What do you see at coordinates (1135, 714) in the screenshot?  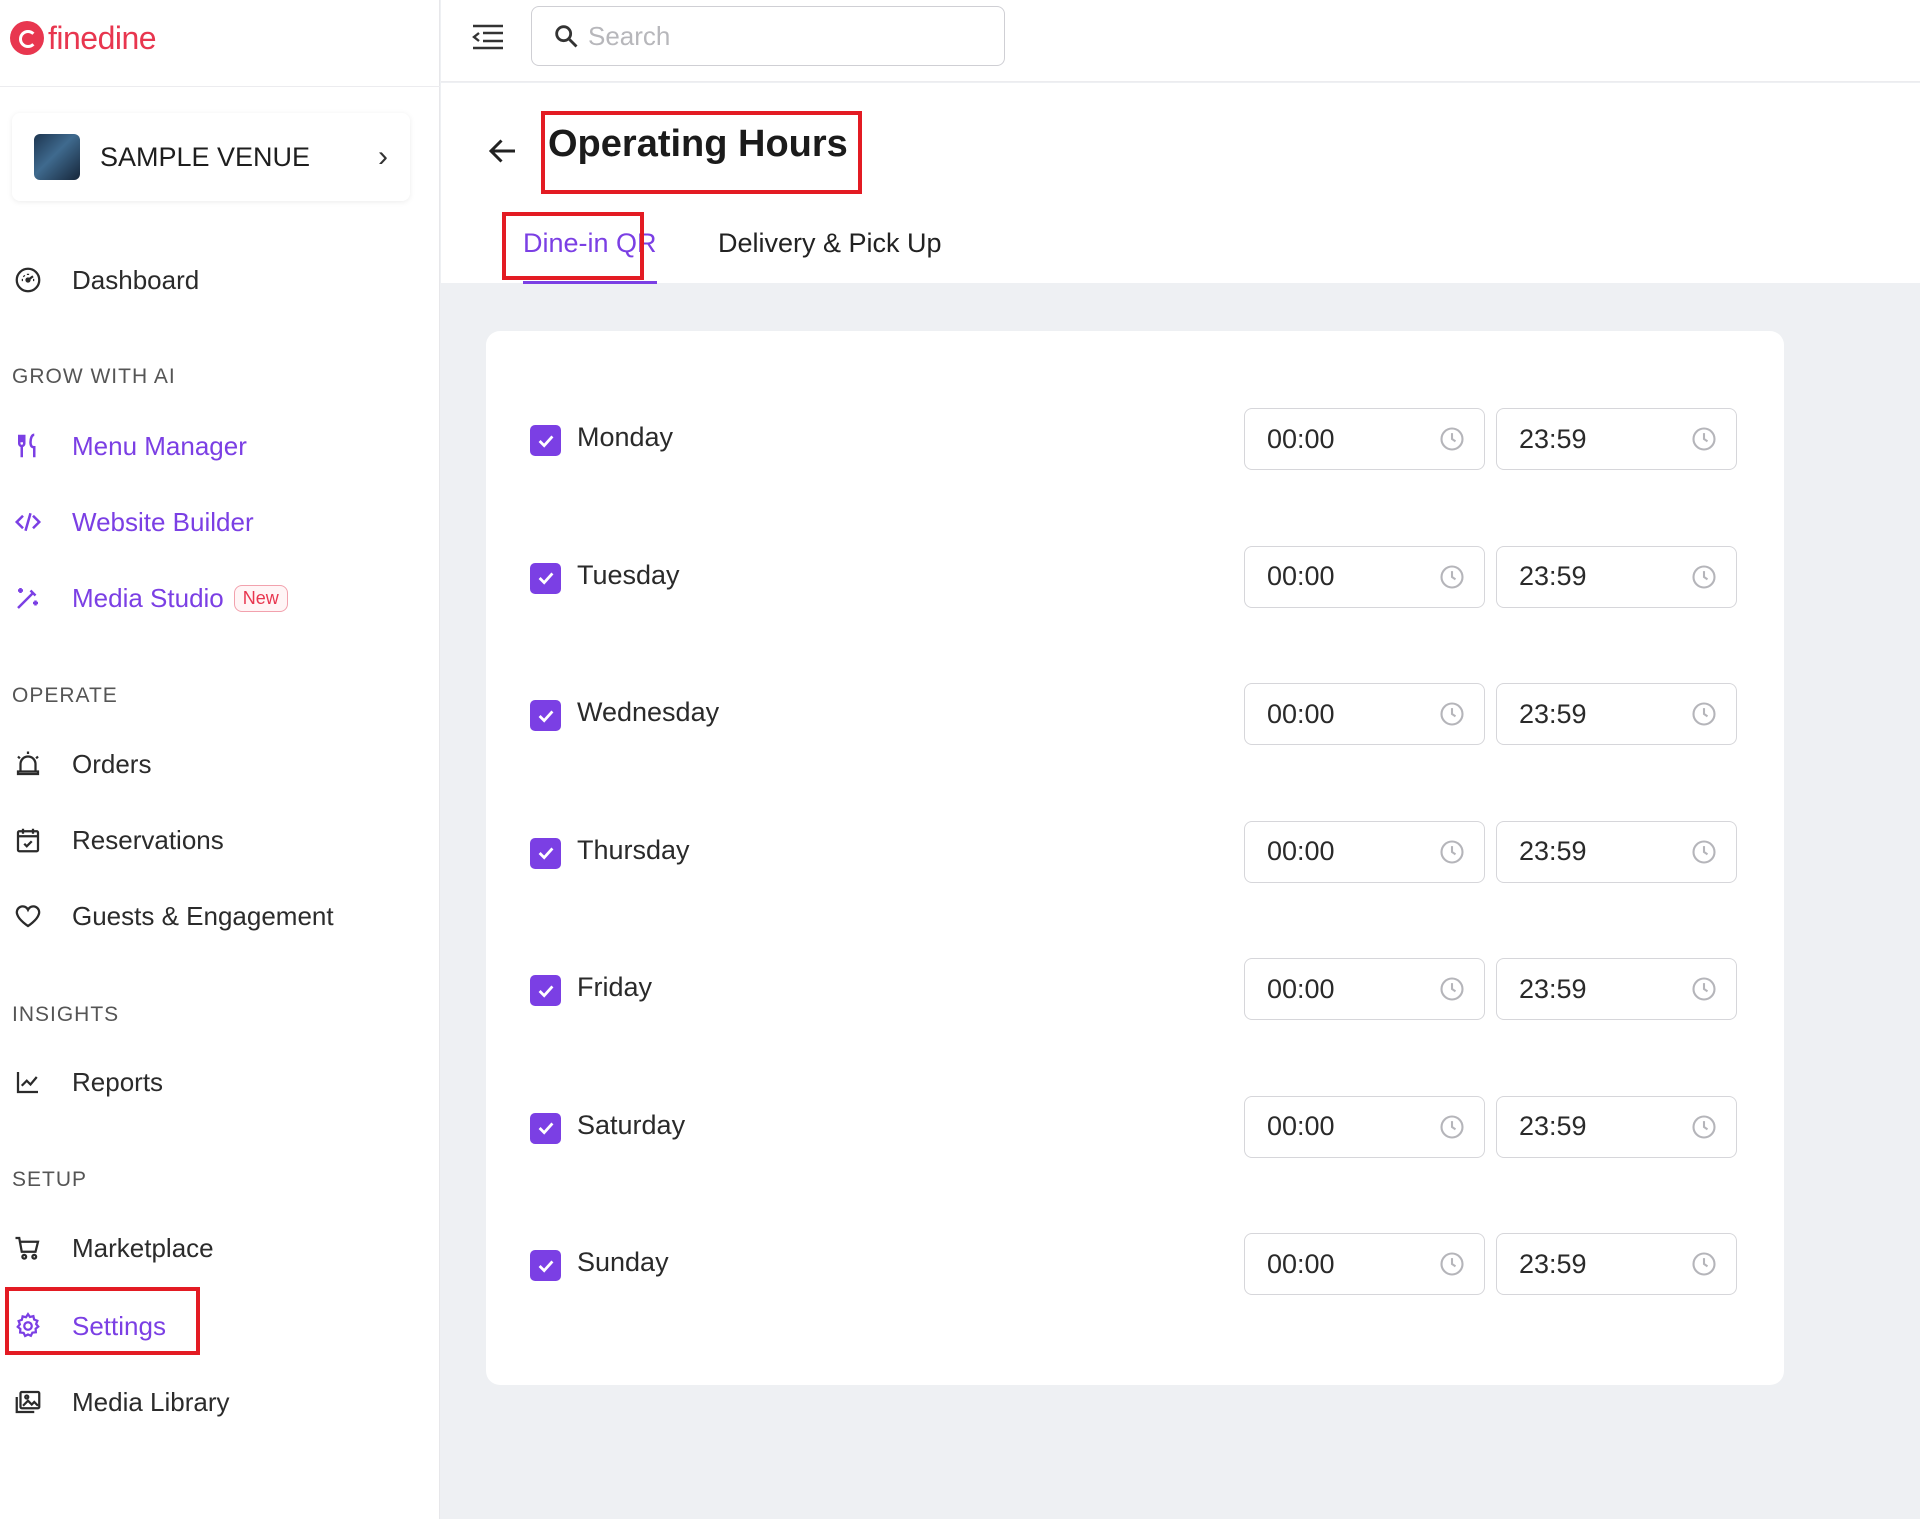 I see `day-row: Wednesday 00:00 23:59` at bounding box center [1135, 714].